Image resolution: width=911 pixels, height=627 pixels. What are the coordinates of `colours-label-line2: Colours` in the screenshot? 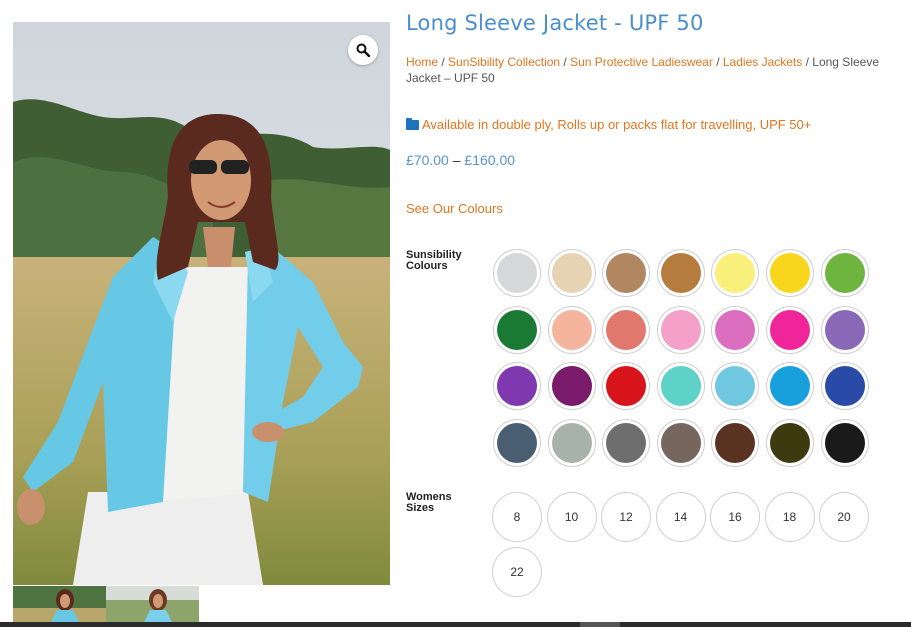 It's located at (427, 266).